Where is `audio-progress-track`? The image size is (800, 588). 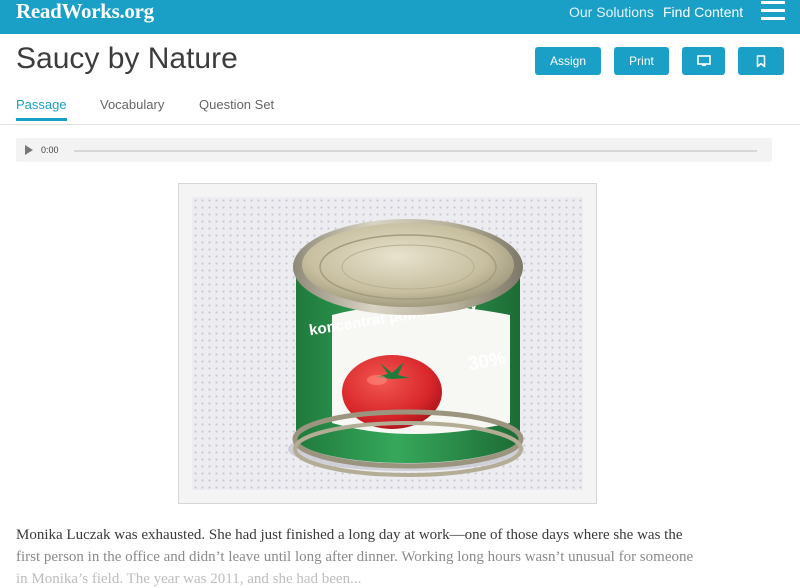
audio-progress-track is located at coordinates (415, 151).